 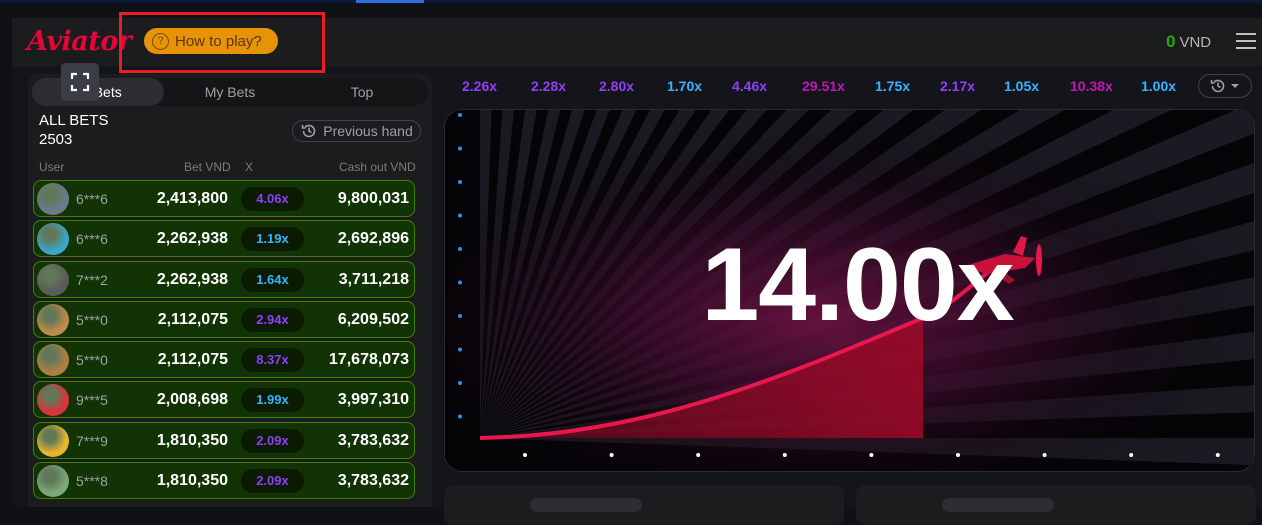 I want to click on bet-row: 7***2 2,262,938 1.64x 3,711,218, so click(x=224, y=279).